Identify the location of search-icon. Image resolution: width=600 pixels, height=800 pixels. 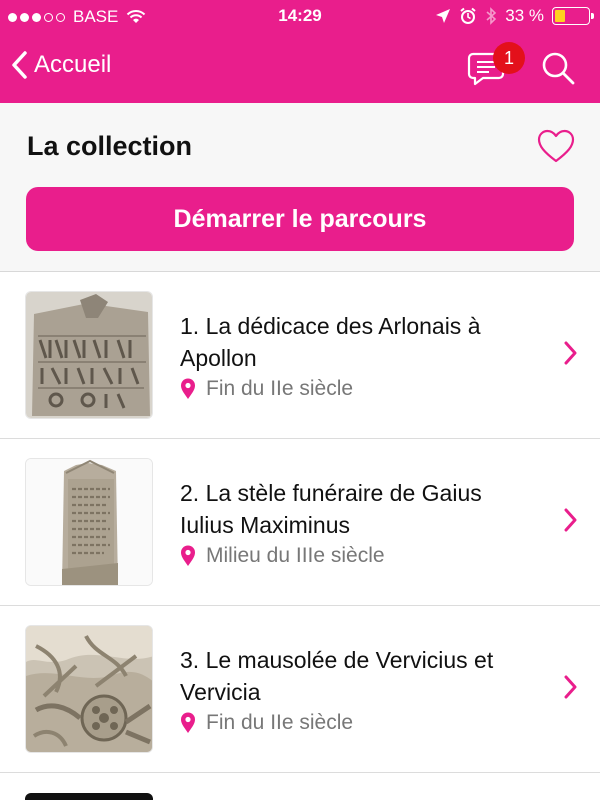
(558, 68).